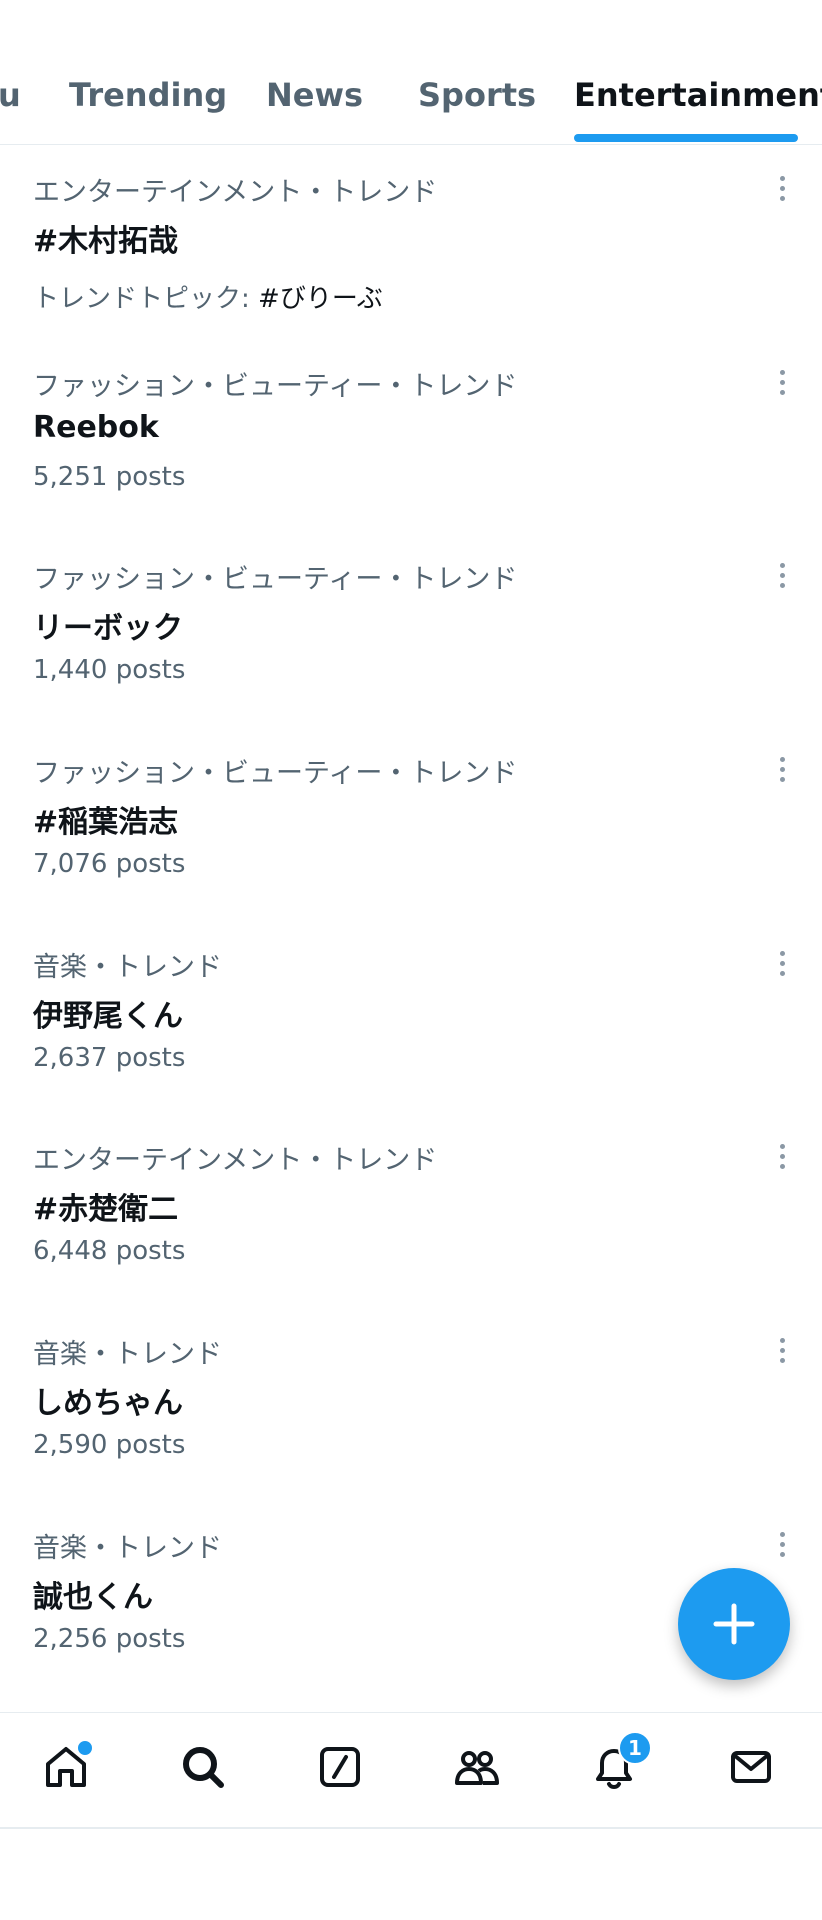 Image resolution: width=822 pixels, height=1920 pixels. What do you see at coordinates (93, 1597) in the screenshot?
I see `trend-title: 誠也くん` at bounding box center [93, 1597].